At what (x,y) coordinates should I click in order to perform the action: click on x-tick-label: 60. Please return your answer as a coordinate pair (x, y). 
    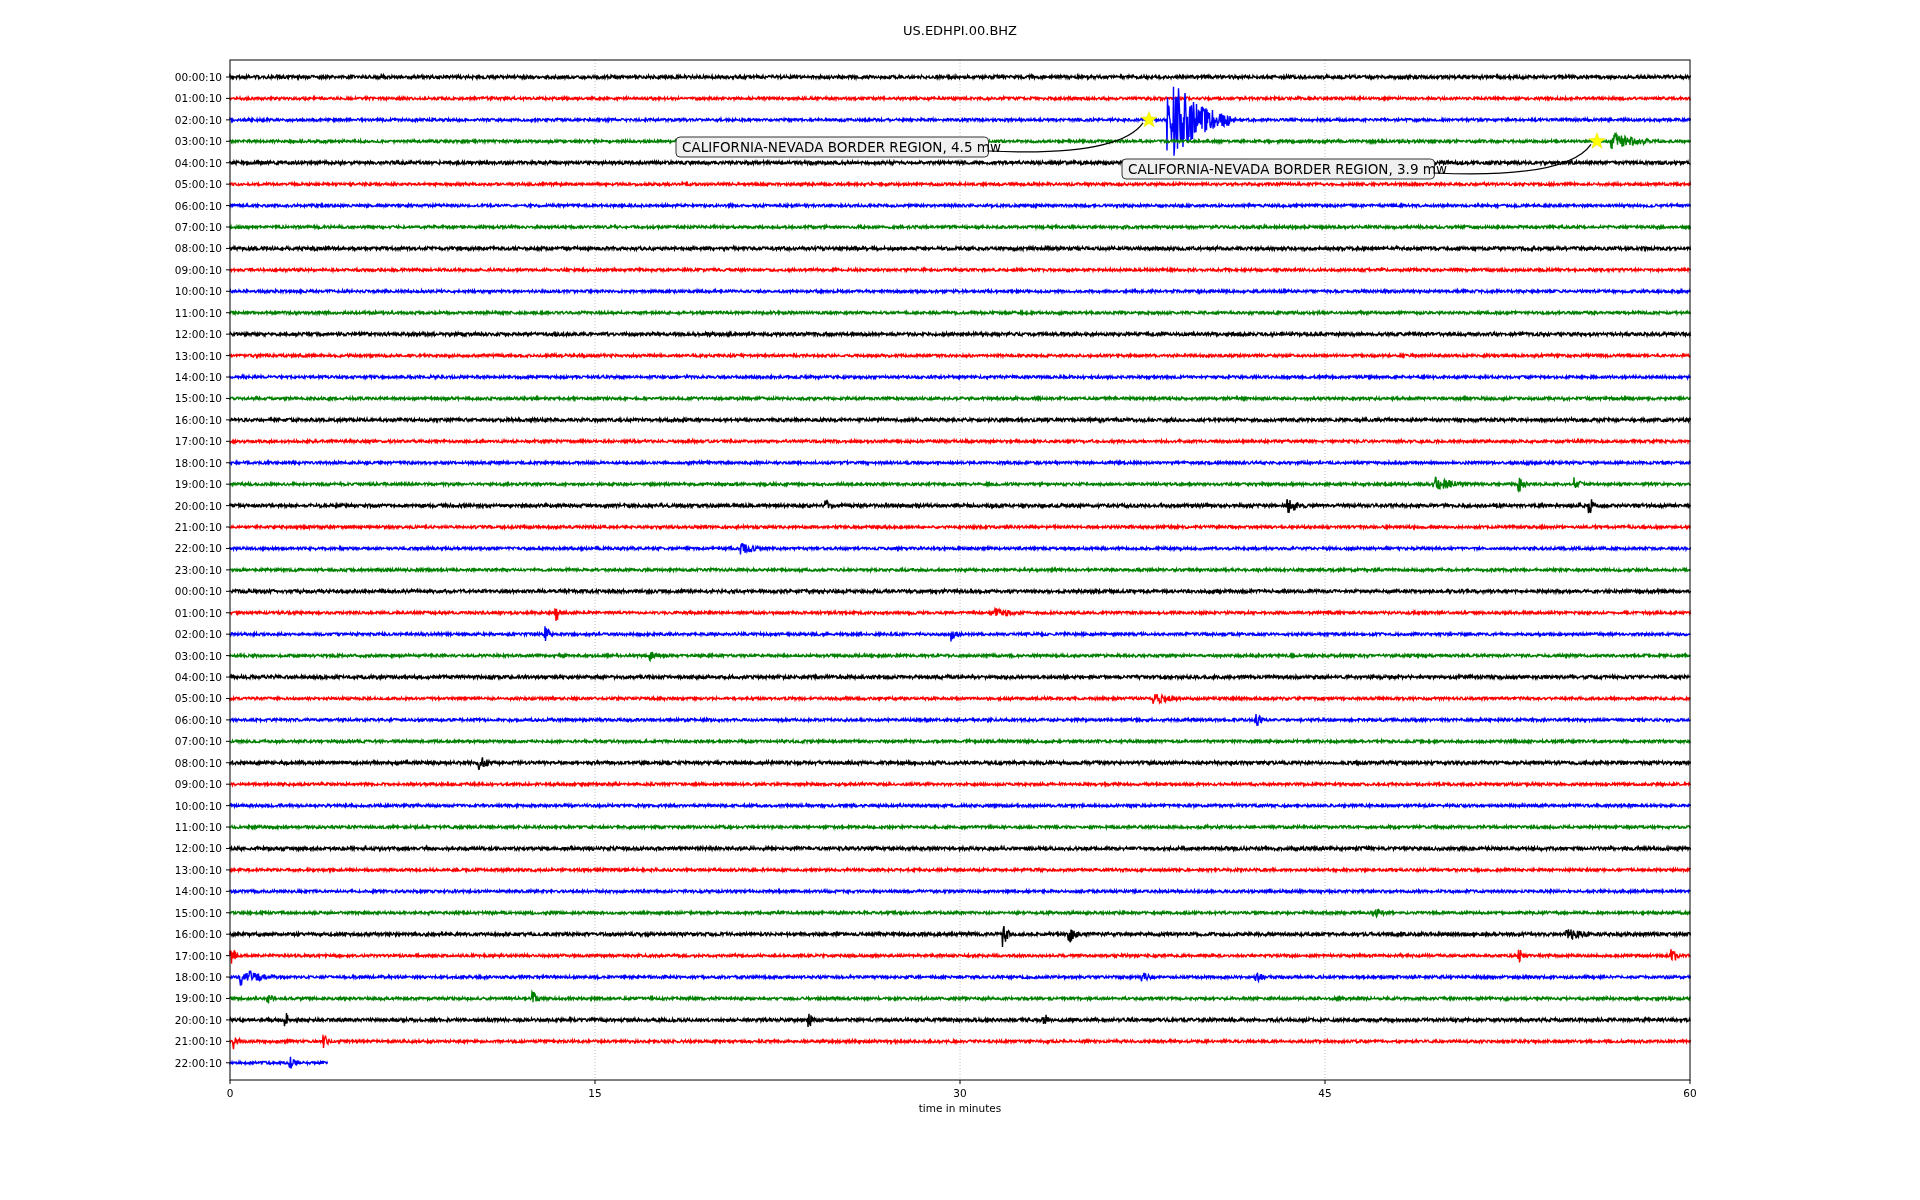
    Looking at the image, I should click on (1690, 1093).